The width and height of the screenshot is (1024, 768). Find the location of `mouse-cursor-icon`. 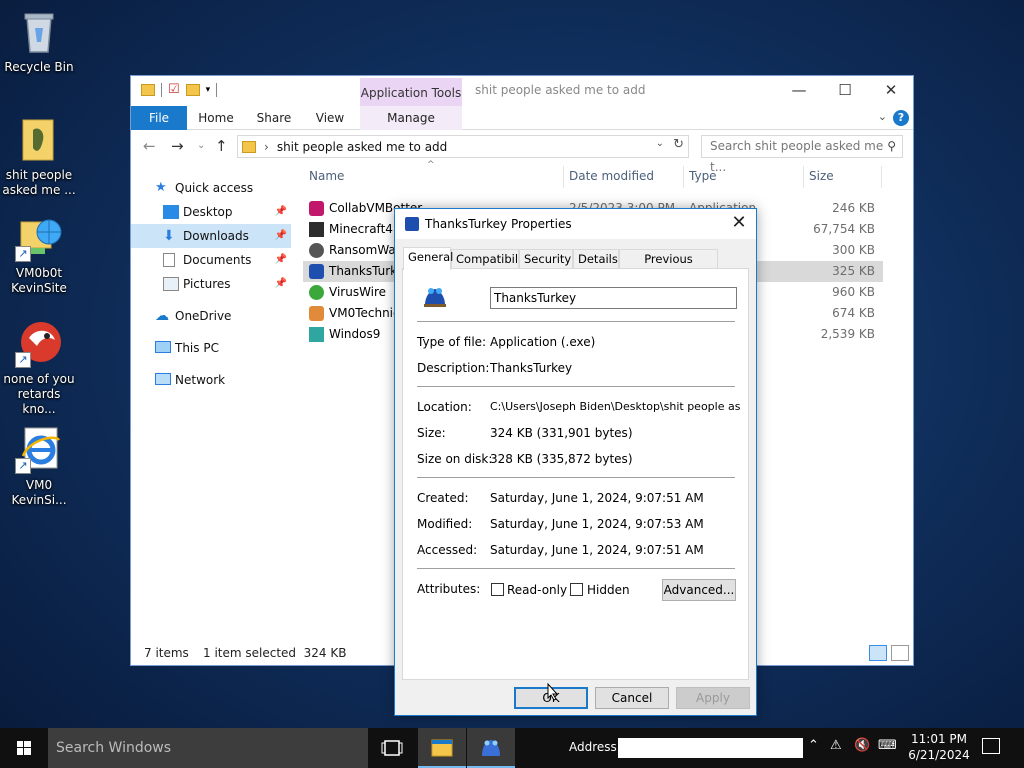

mouse-cursor-icon is located at coordinates (553, 693).